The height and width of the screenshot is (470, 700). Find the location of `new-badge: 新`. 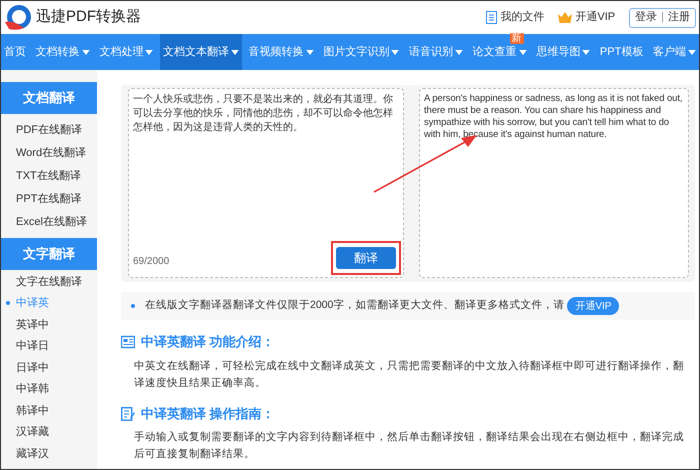

new-badge: 新 is located at coordinates (517, 38).